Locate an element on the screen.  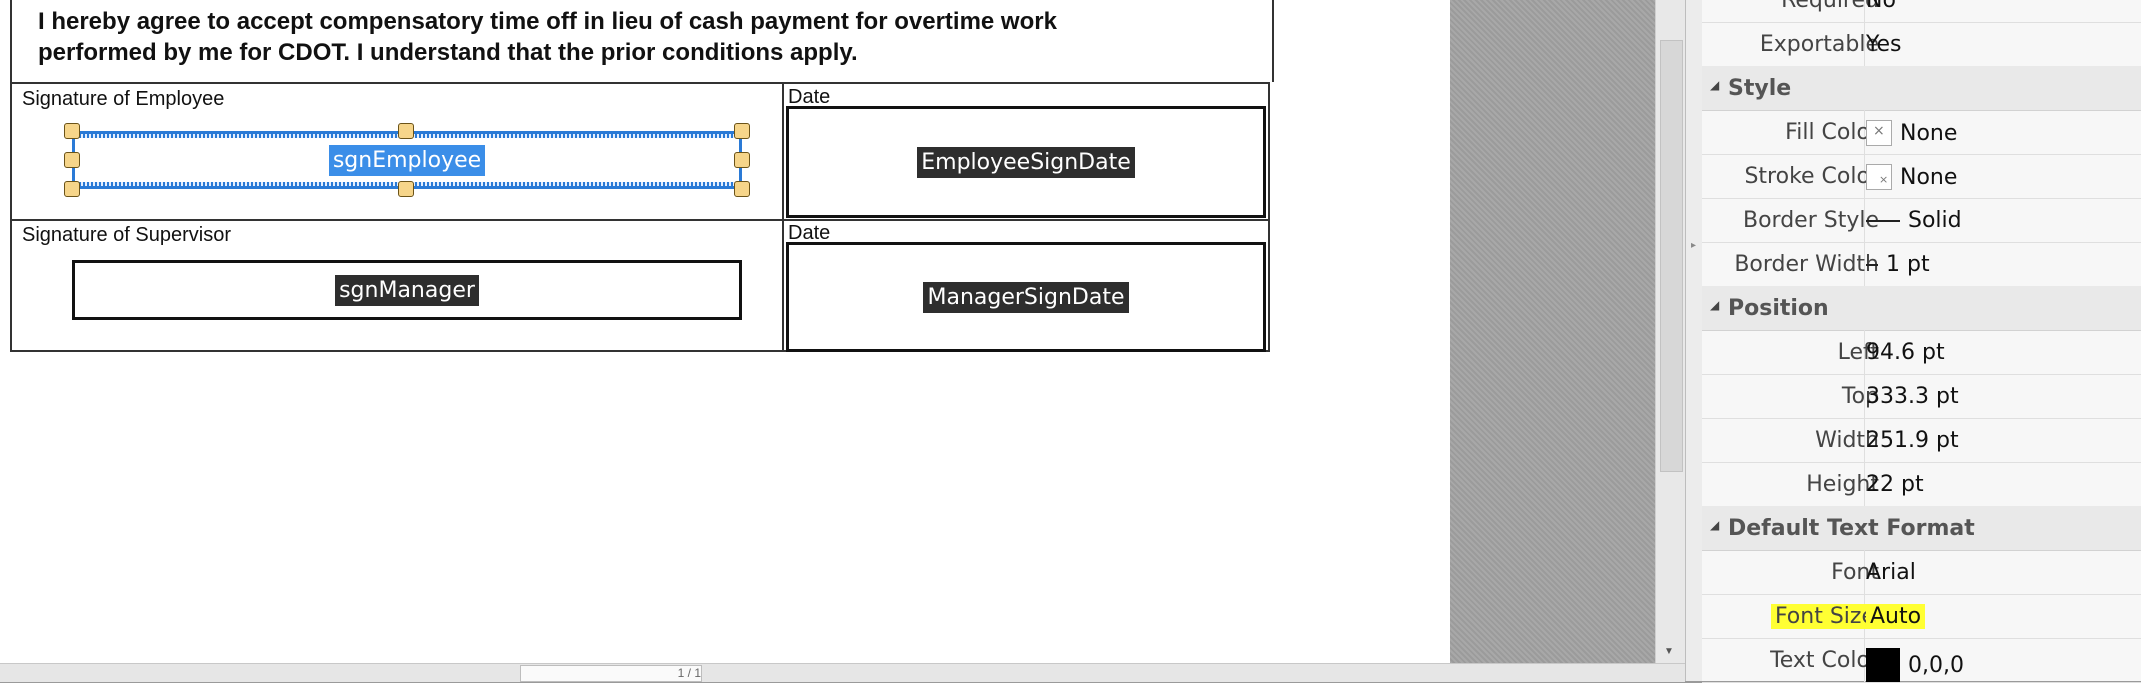
property-value: Solid is located at coordinates (1914, 220).